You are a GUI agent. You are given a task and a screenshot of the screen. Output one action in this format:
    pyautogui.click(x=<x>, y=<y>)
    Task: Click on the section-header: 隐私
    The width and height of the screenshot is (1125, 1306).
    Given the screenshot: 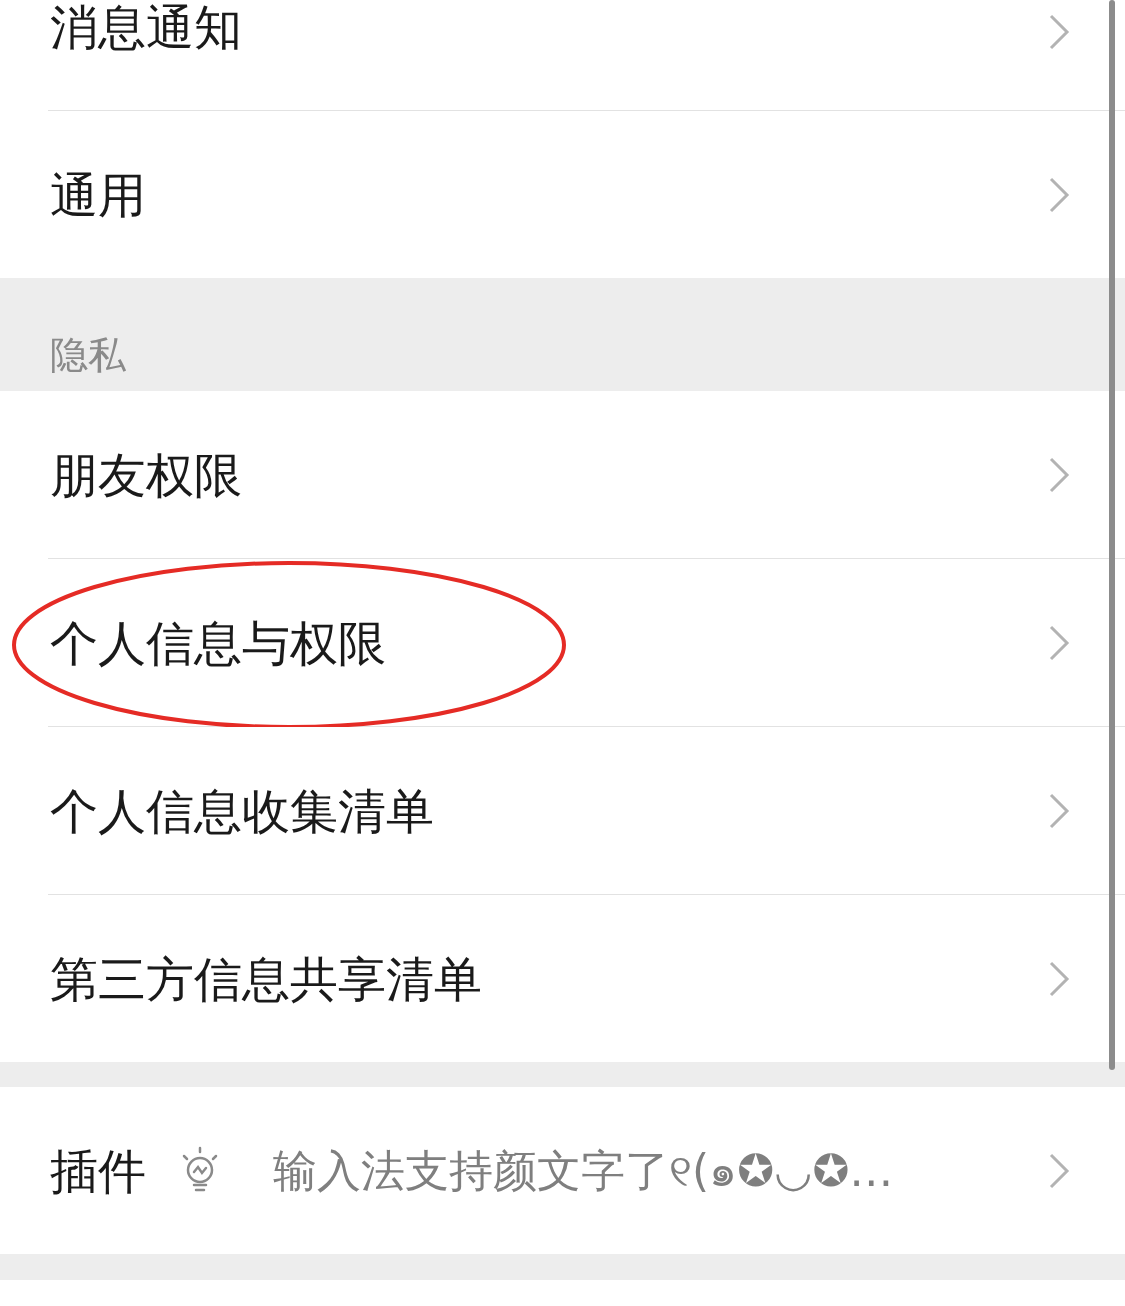 What is the action you would take?
    pyautogui.click(x=88, y=355)
    